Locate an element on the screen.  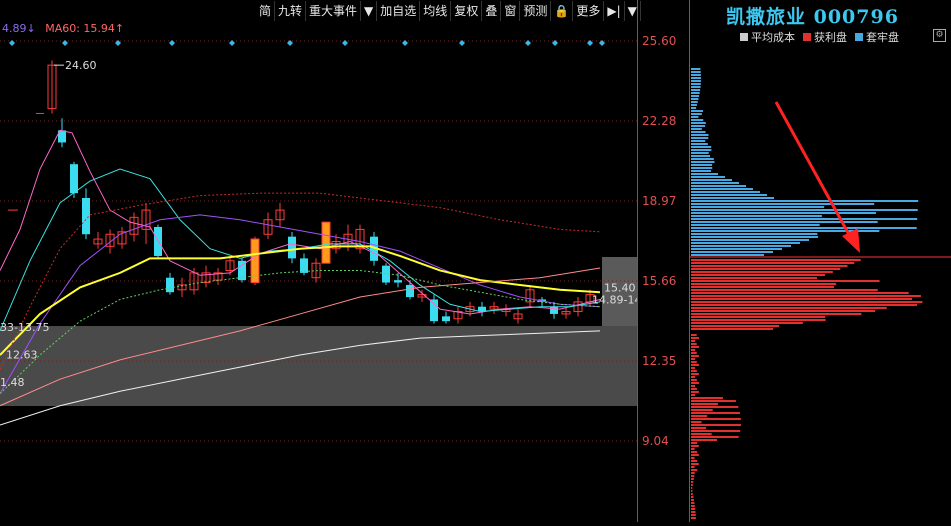
overlay-button: 叠 is located at coordinates (492, 11).